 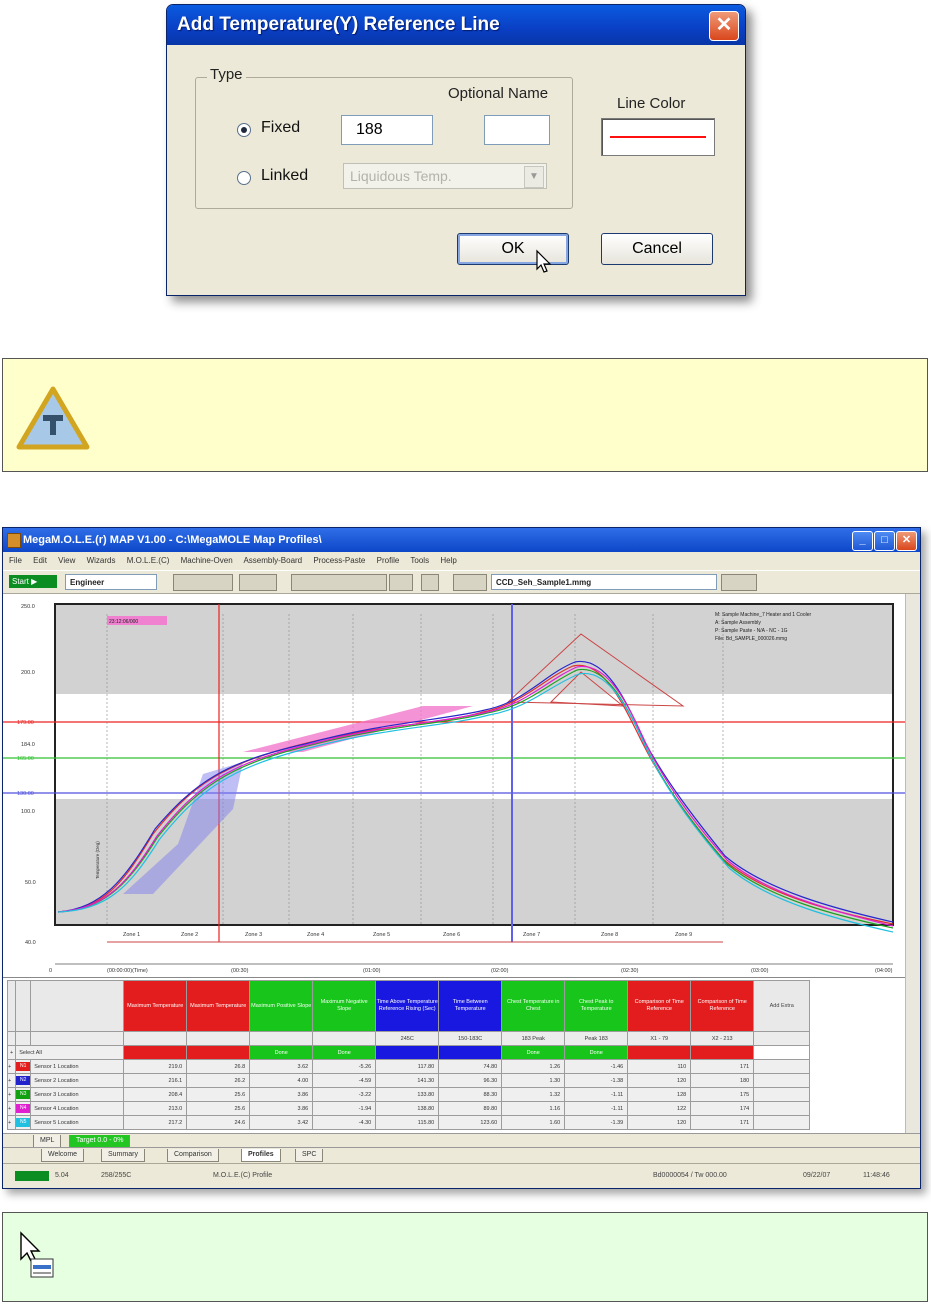 I want to click on select-all-label: Select All, so click(x=70, y=1052).